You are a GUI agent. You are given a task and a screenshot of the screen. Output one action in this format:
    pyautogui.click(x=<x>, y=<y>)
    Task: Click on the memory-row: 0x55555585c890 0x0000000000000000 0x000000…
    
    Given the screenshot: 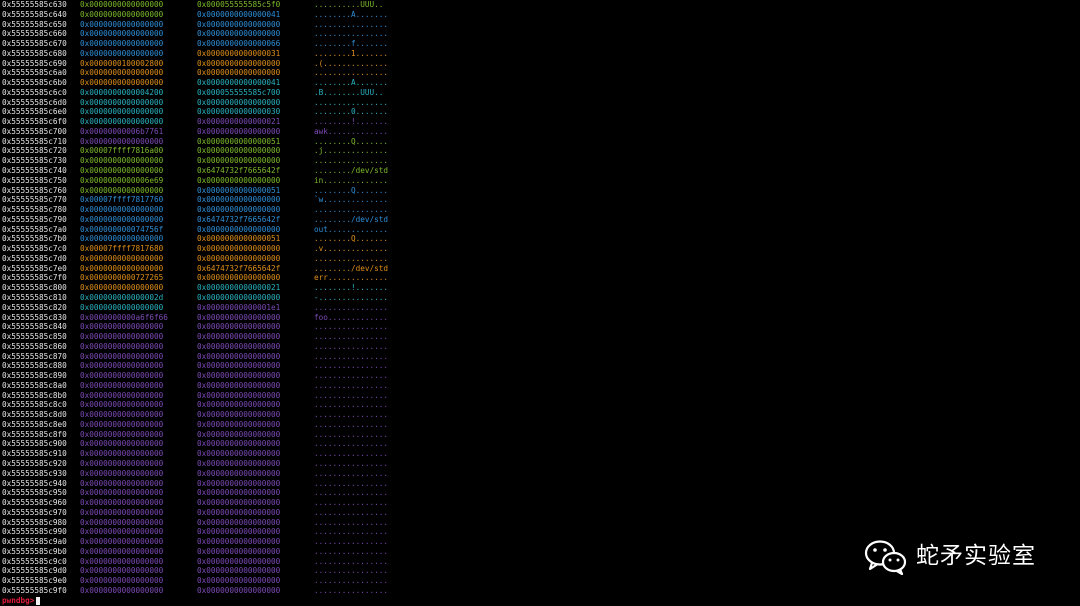 What is the action you would take?
    pyautogui.click(x=212, y=376)
    